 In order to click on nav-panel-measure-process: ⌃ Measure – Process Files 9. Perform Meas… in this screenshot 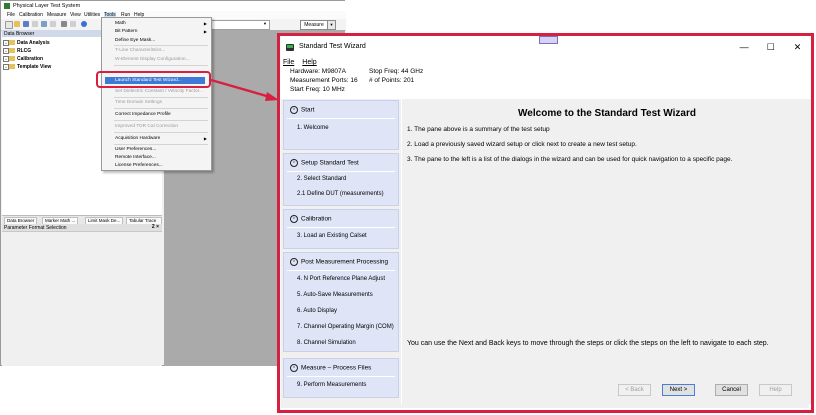, I will do `click(341, 378)`.